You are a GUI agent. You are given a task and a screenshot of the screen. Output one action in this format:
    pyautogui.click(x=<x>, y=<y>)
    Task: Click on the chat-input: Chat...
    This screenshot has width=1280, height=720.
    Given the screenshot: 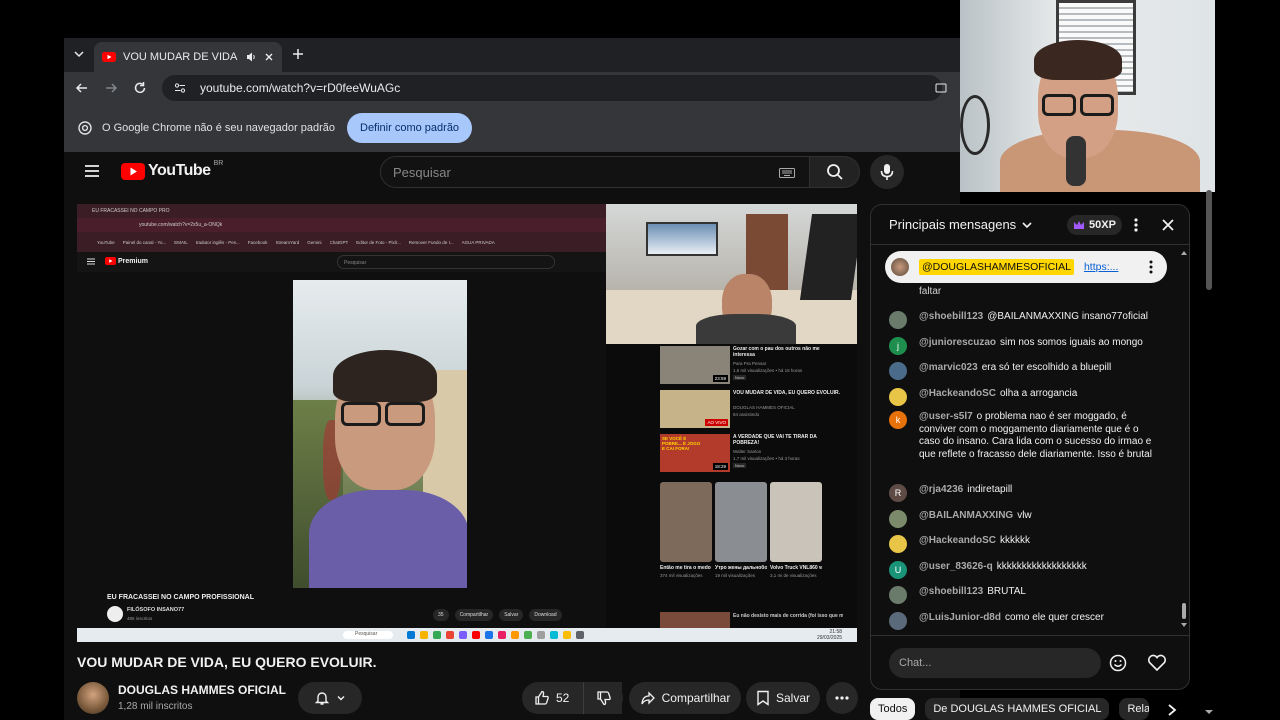 What is the action you would take?
    pyautogui.click(x=995, y=663)
    